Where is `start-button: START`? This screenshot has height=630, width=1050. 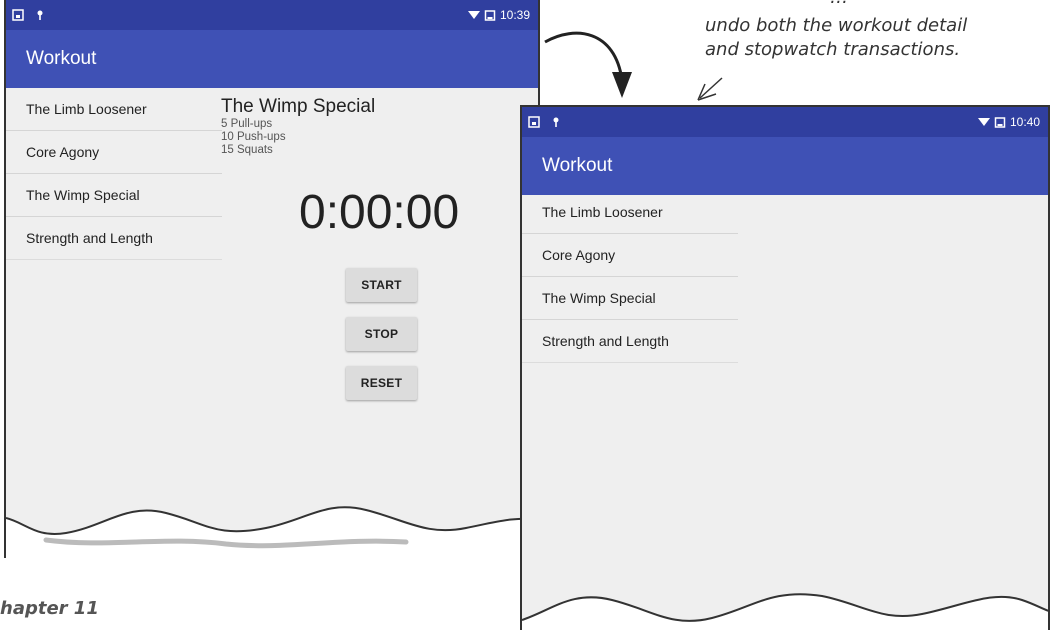 start-button: START is located at coordinates (381, 285).